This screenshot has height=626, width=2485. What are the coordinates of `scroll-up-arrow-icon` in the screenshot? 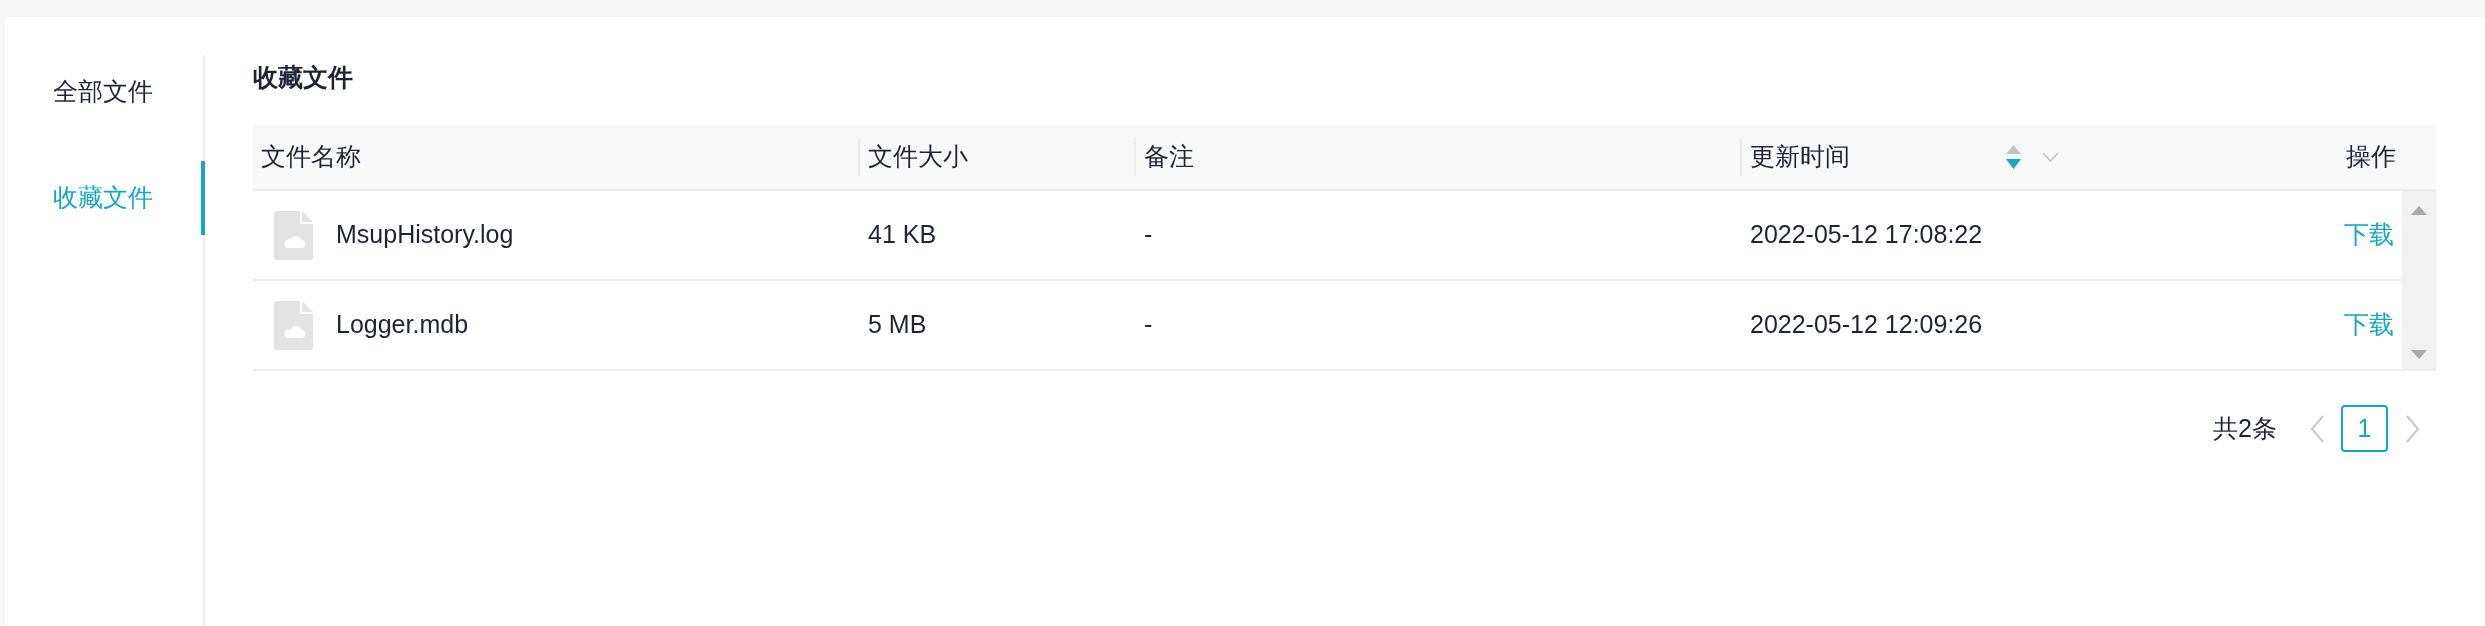 It's located at (2419, 210).